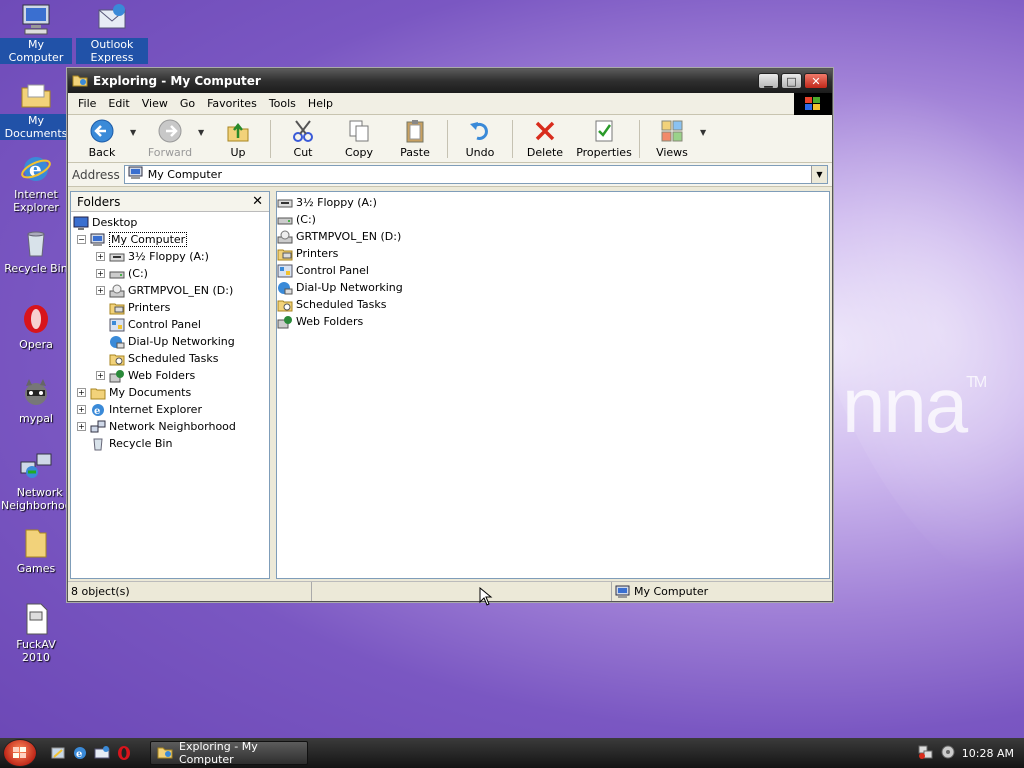 The height and width of the screenshot is (768, 1024). What do you see at coordinates (170, 358) in the screenshot?
I see `tree-item-scheduled-tasks: Scheduled Tasks` at bounding box center [170, 358].